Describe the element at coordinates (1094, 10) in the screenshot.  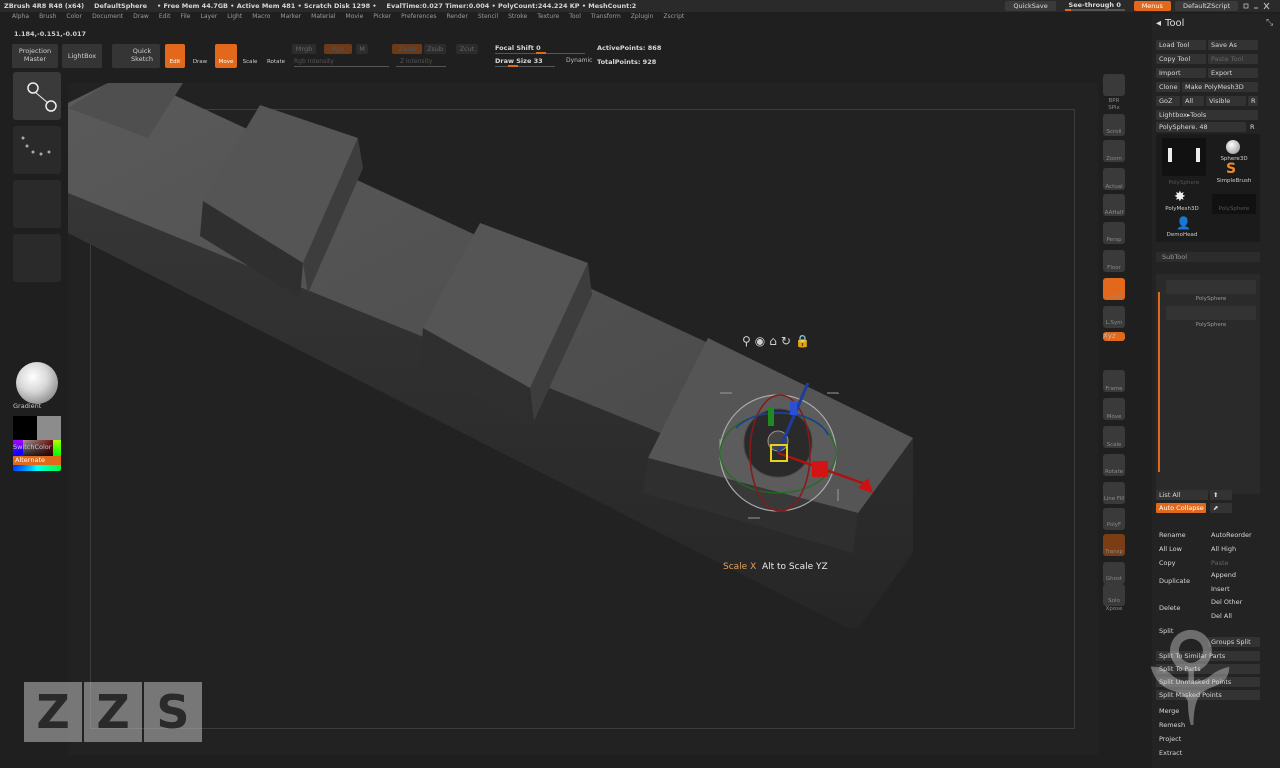
I see `see-through-track` at that location.